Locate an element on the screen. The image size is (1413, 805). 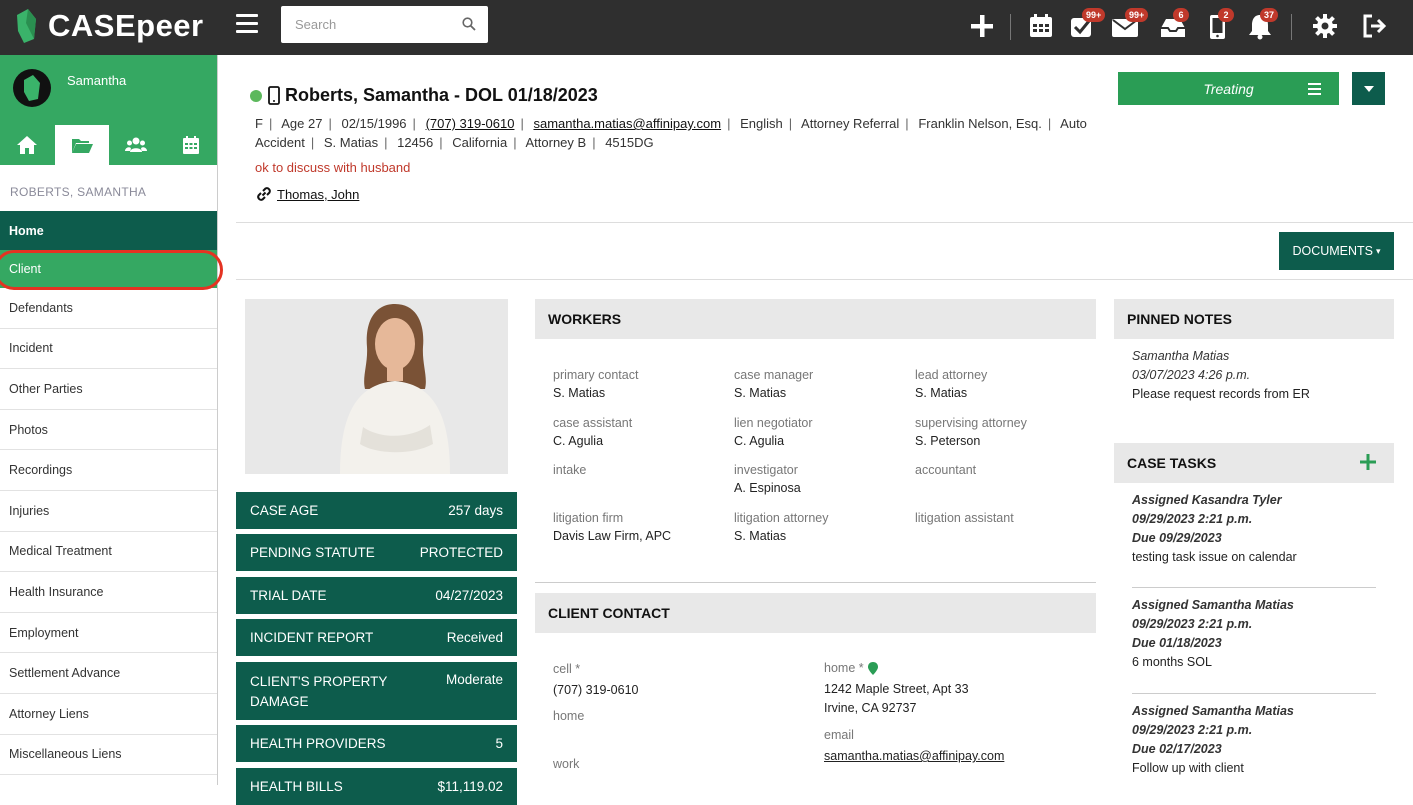
mobile-phone-icon: 2 is located at coordinates (1219, 24).